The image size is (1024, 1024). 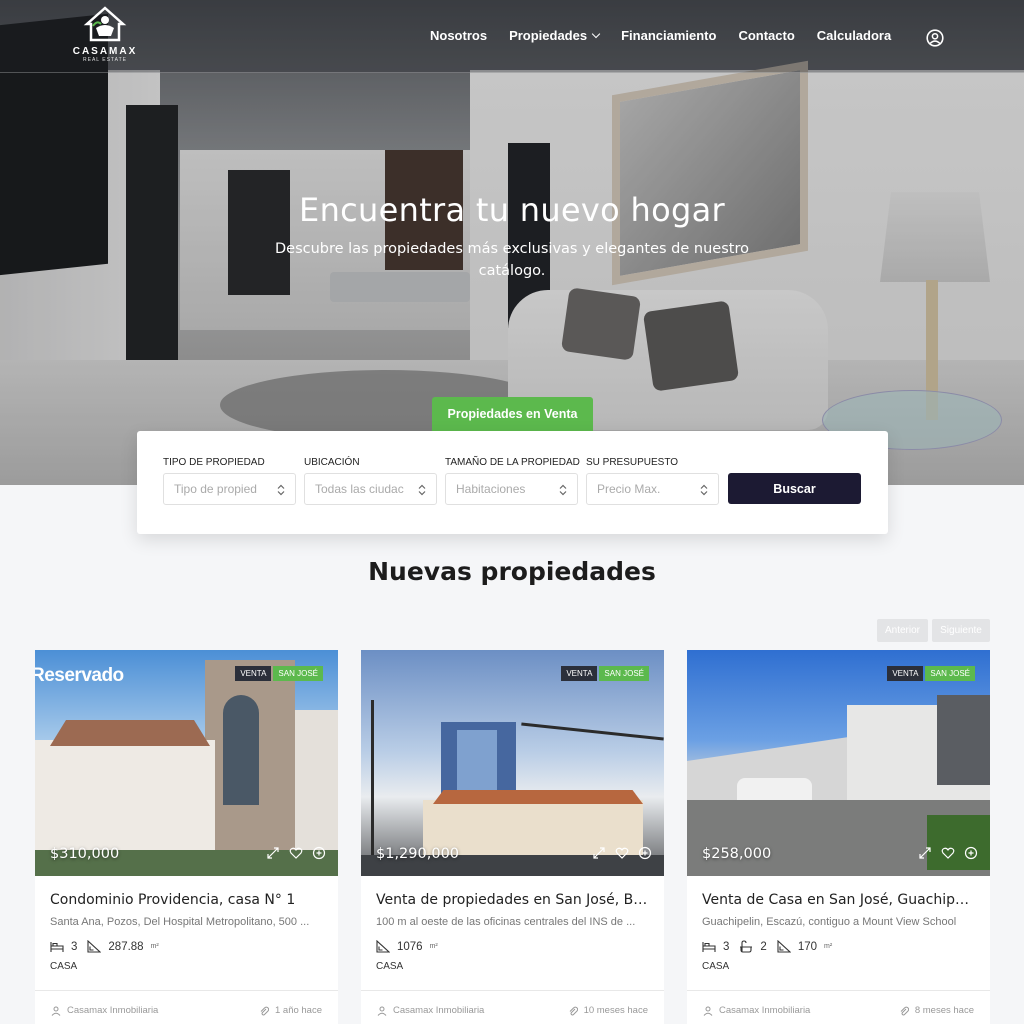 What do you see at coordinates (186, 900) in the screenshot?
I see `listing-title: Condominio Providencia, casa N° 1` at bounding box center [186, 900].